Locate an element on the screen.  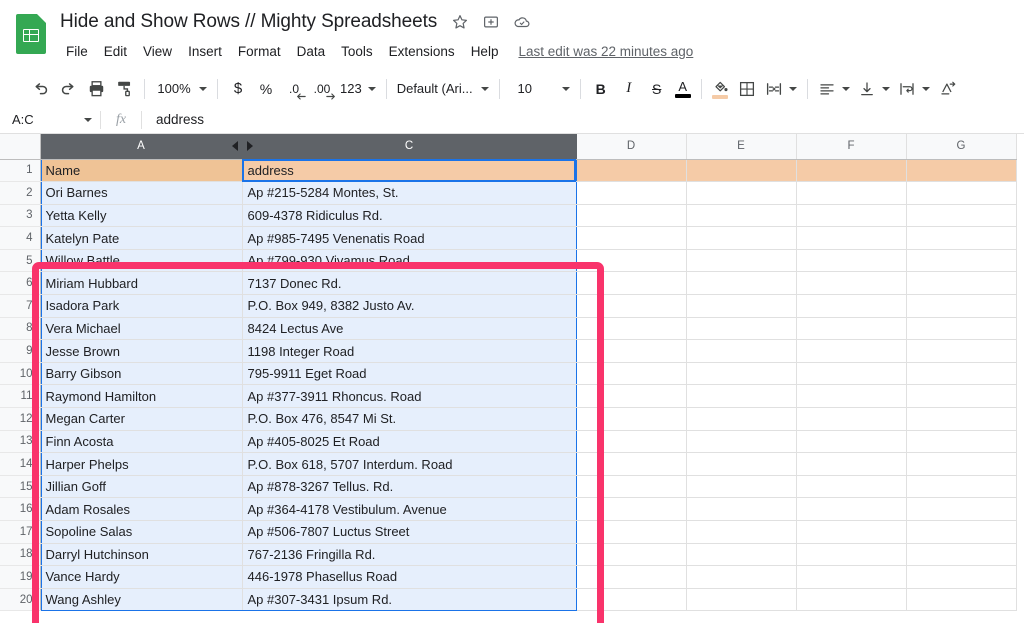
cell-a12: Megan Carter is located at coordinates (141, 419).